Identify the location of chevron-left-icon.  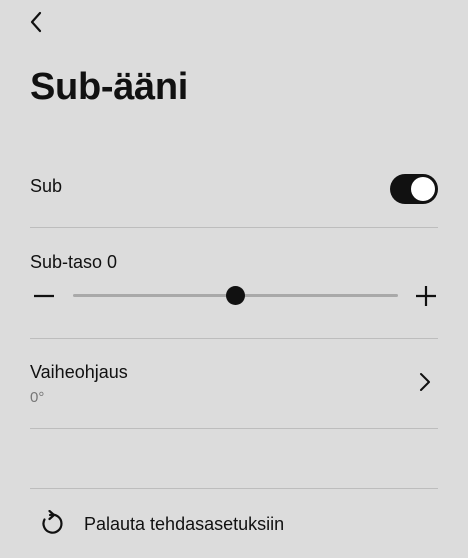
(36, 22).